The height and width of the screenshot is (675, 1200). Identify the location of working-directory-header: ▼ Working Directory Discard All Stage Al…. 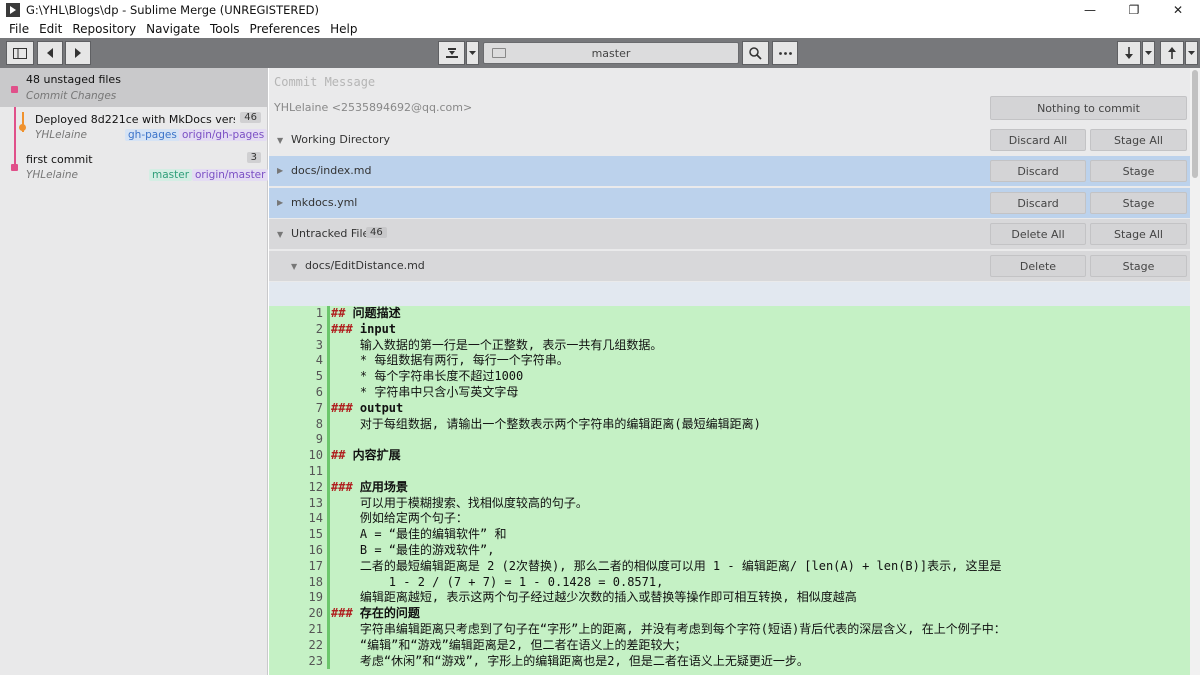
(729, 140).